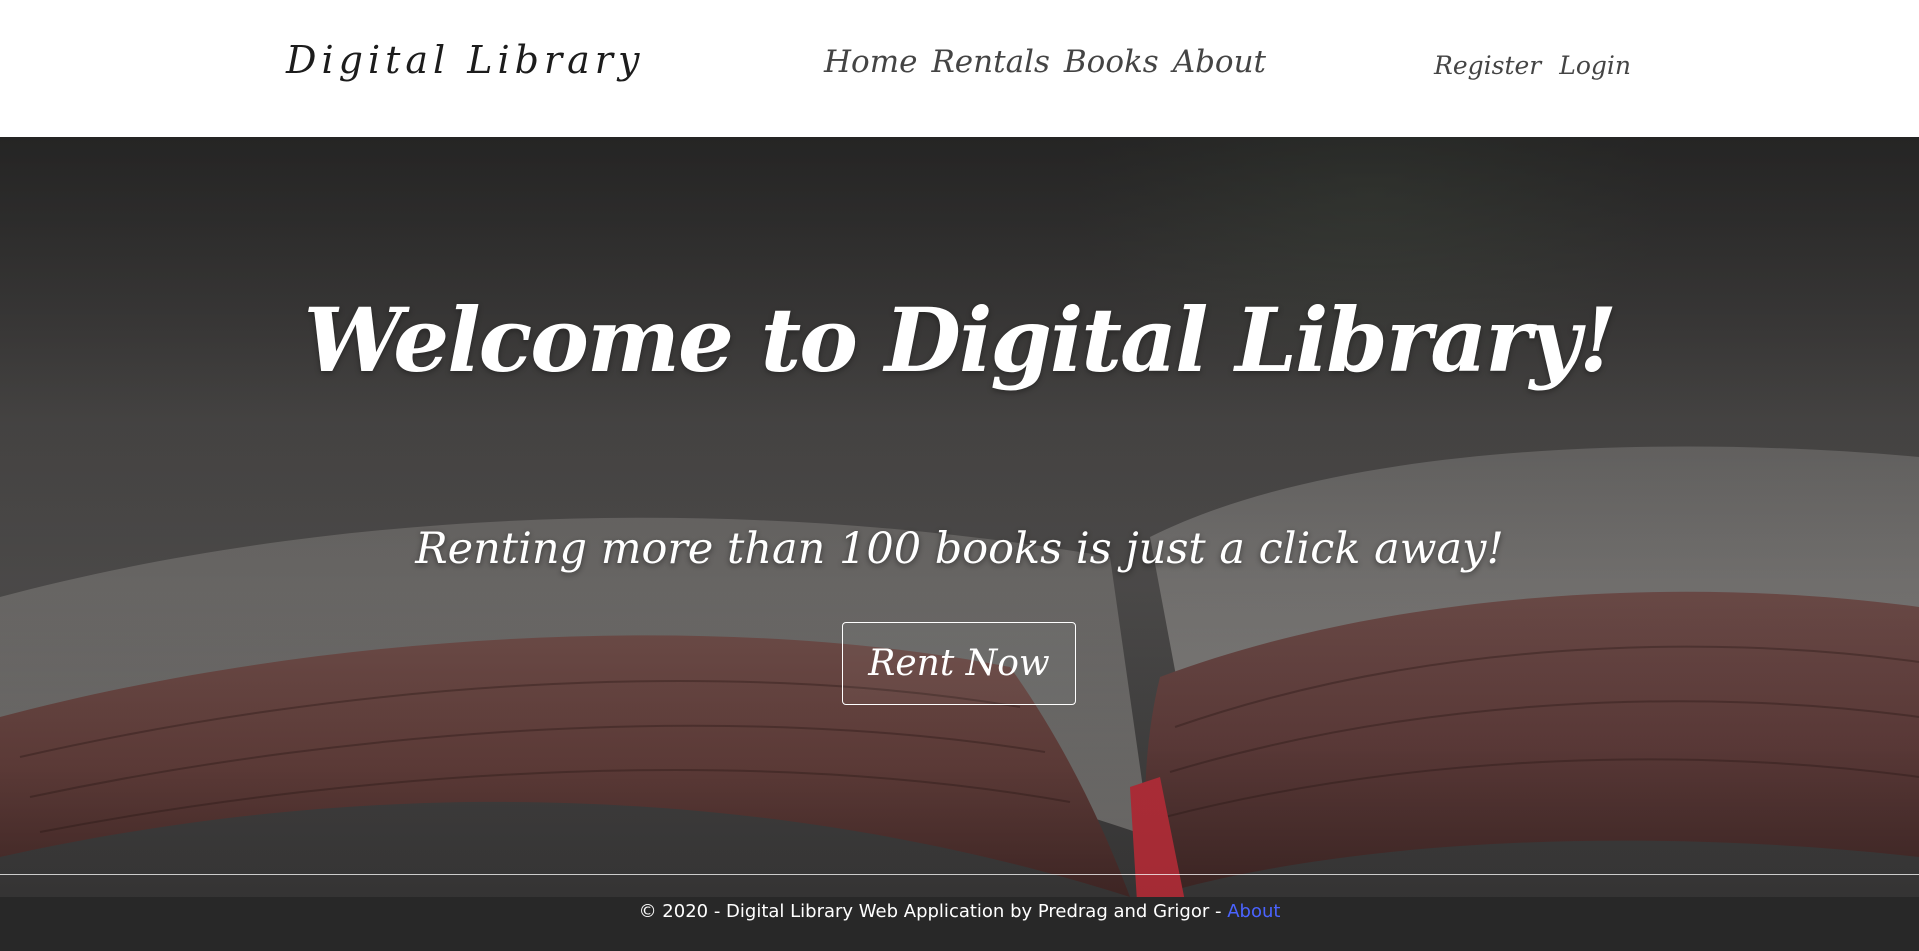 The height and width of the screenshot is (951, 1919). Describe the element at coordinates (1219, 62) in the screenshot. I see `nav-link-about: About` at that location.